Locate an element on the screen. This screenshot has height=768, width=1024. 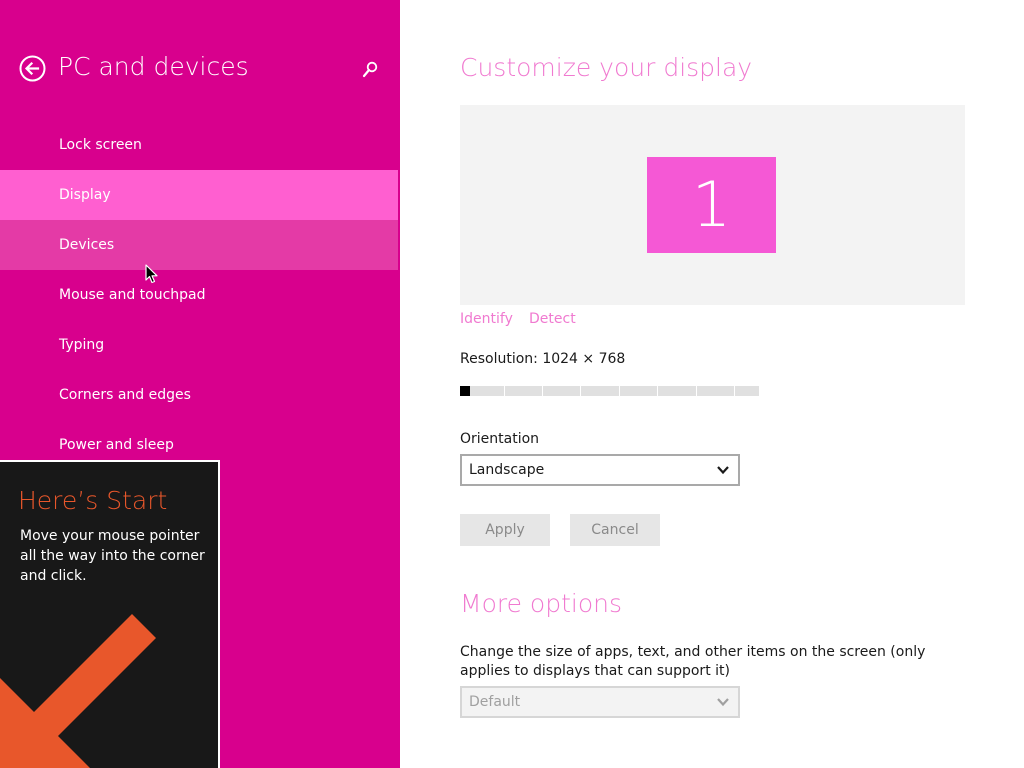
resolution-label: Resolution: 1024 × 768 is located at coordinates (543, 359).